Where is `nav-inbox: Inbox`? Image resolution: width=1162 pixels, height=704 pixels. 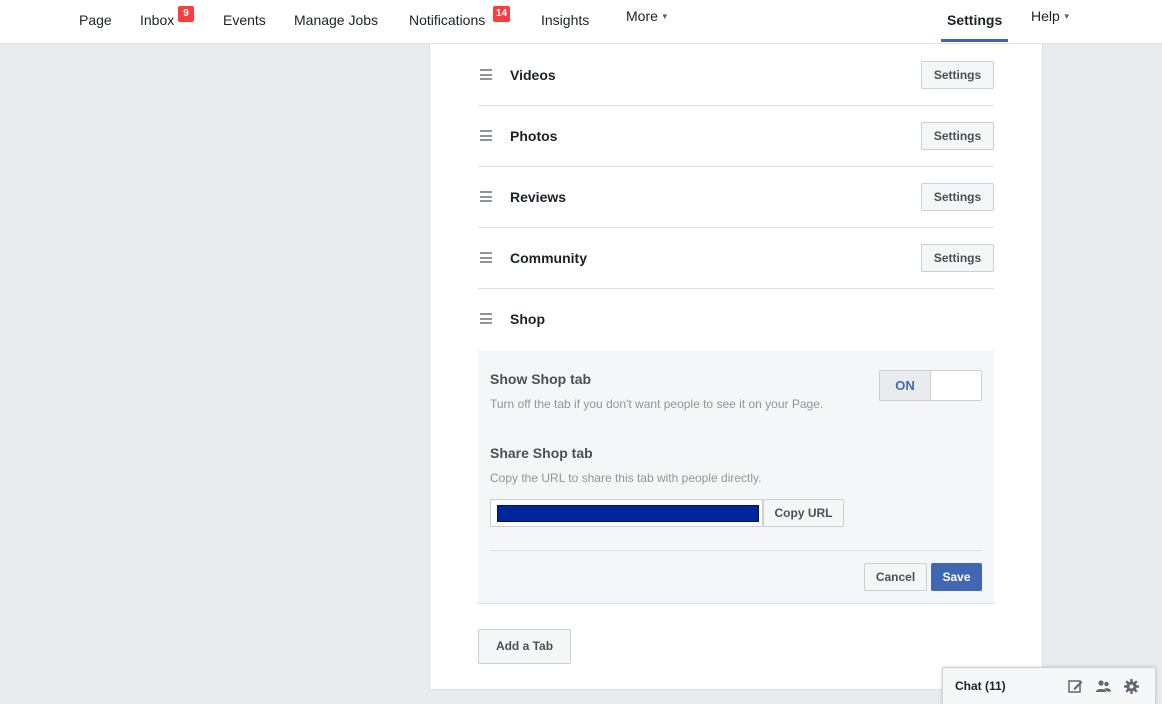 nav-inbox: Inbox is located at coordinates (157, 22).